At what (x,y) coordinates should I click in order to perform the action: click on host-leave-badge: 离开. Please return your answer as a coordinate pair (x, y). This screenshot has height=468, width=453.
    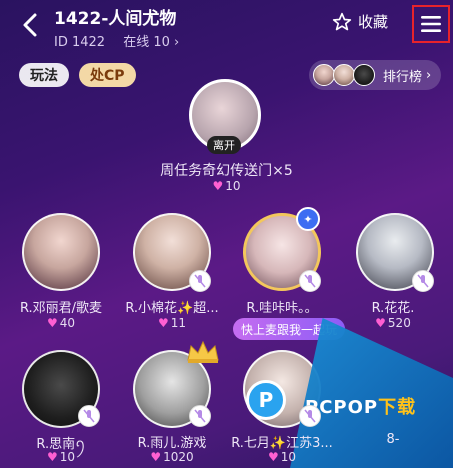
    Looking at the image, I should click on (224, 145).